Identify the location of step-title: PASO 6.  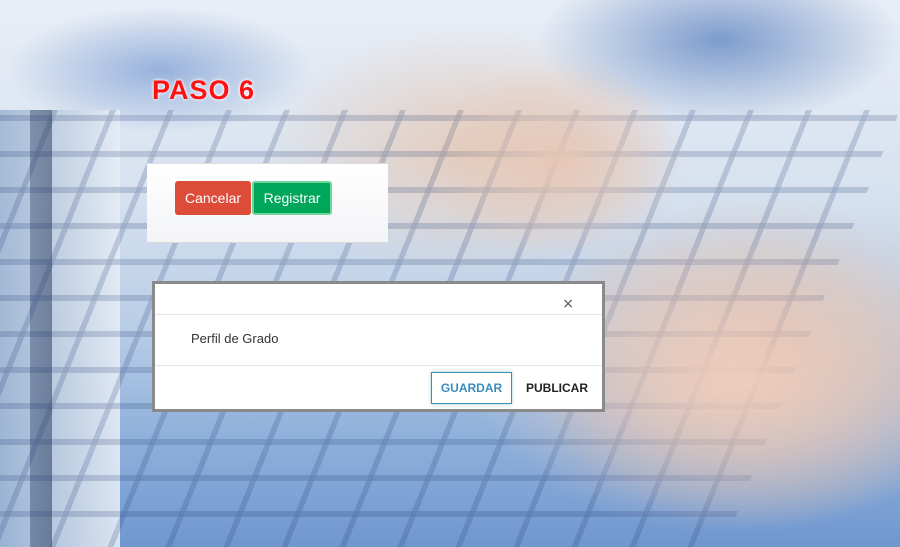
(204, 90).